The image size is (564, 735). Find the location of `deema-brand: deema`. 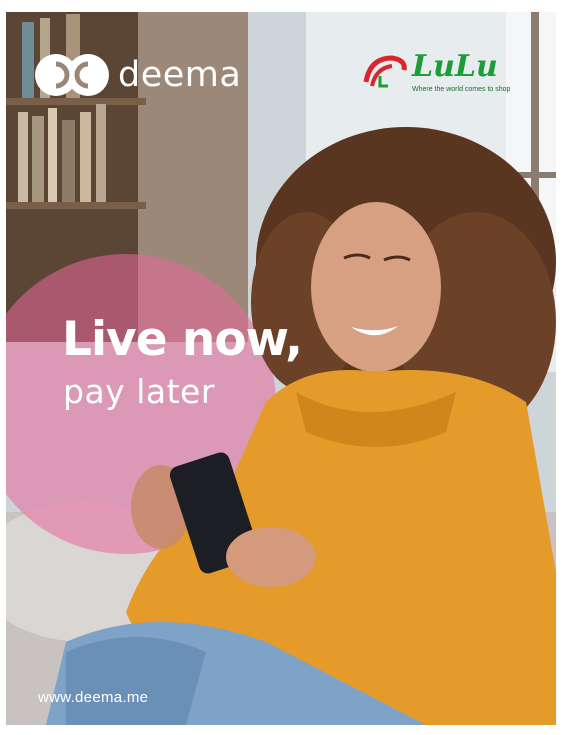

deema-brand: deema is located at coordinates (137, 75).